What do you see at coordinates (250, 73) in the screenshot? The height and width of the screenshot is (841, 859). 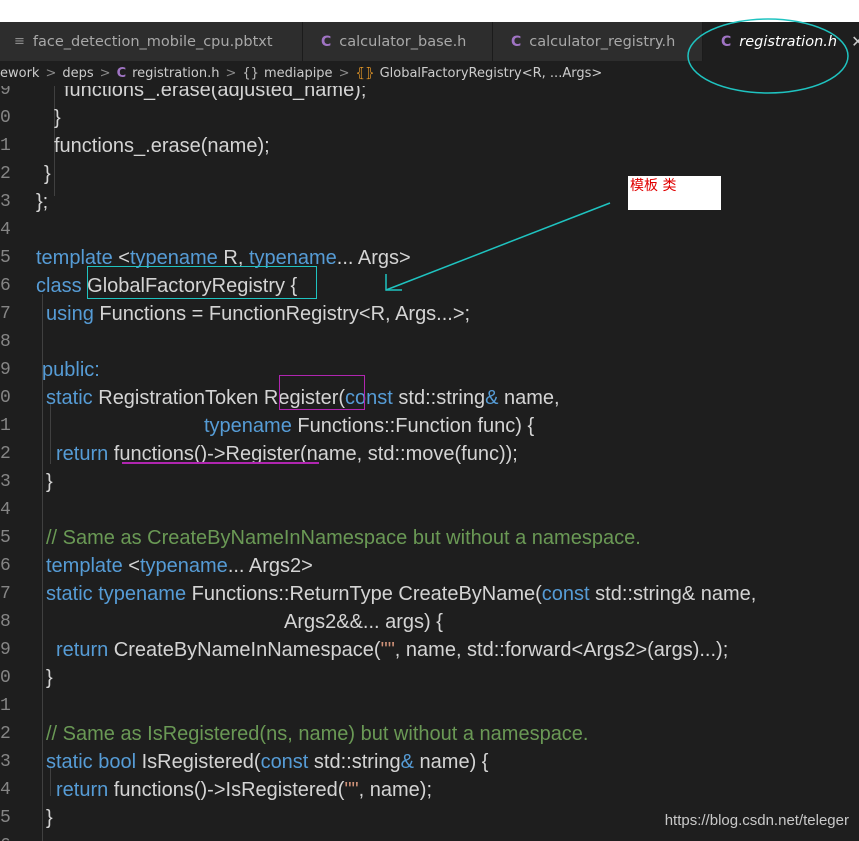 I see `namespace-icon: {}` at bounding box center [250, 73].